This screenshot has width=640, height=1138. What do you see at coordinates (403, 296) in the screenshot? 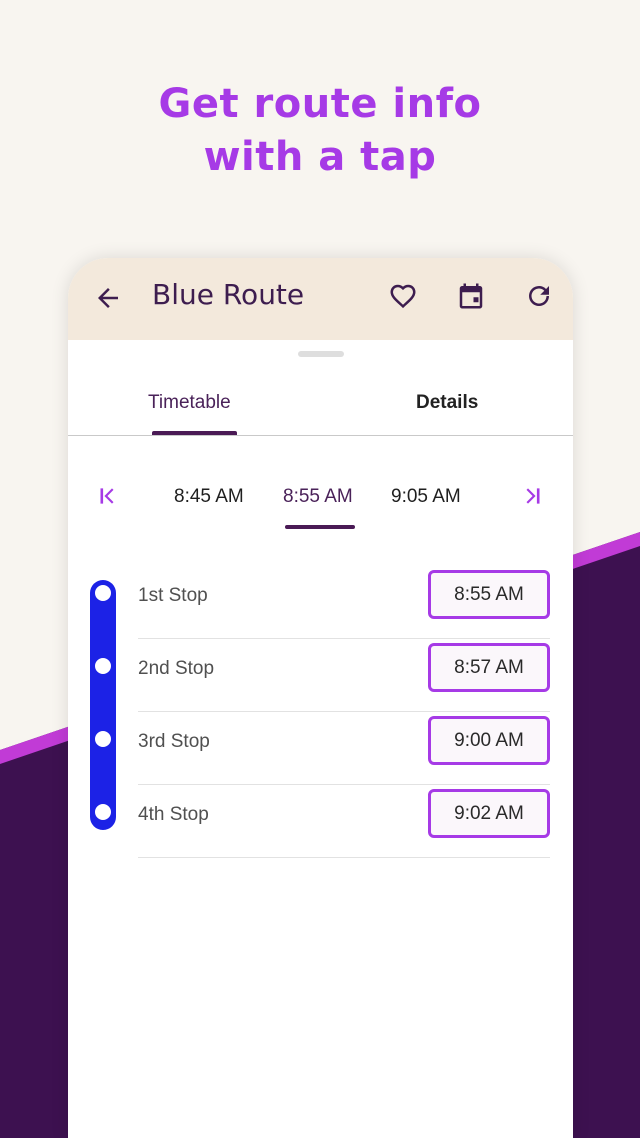
I see `heart-outline-icon` at bounding box center [403, 296].